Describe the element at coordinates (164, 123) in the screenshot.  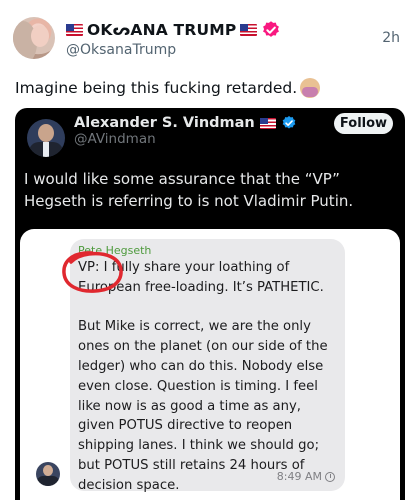
I see `quoted-author-name: Alexander S. Vindman` at that location.